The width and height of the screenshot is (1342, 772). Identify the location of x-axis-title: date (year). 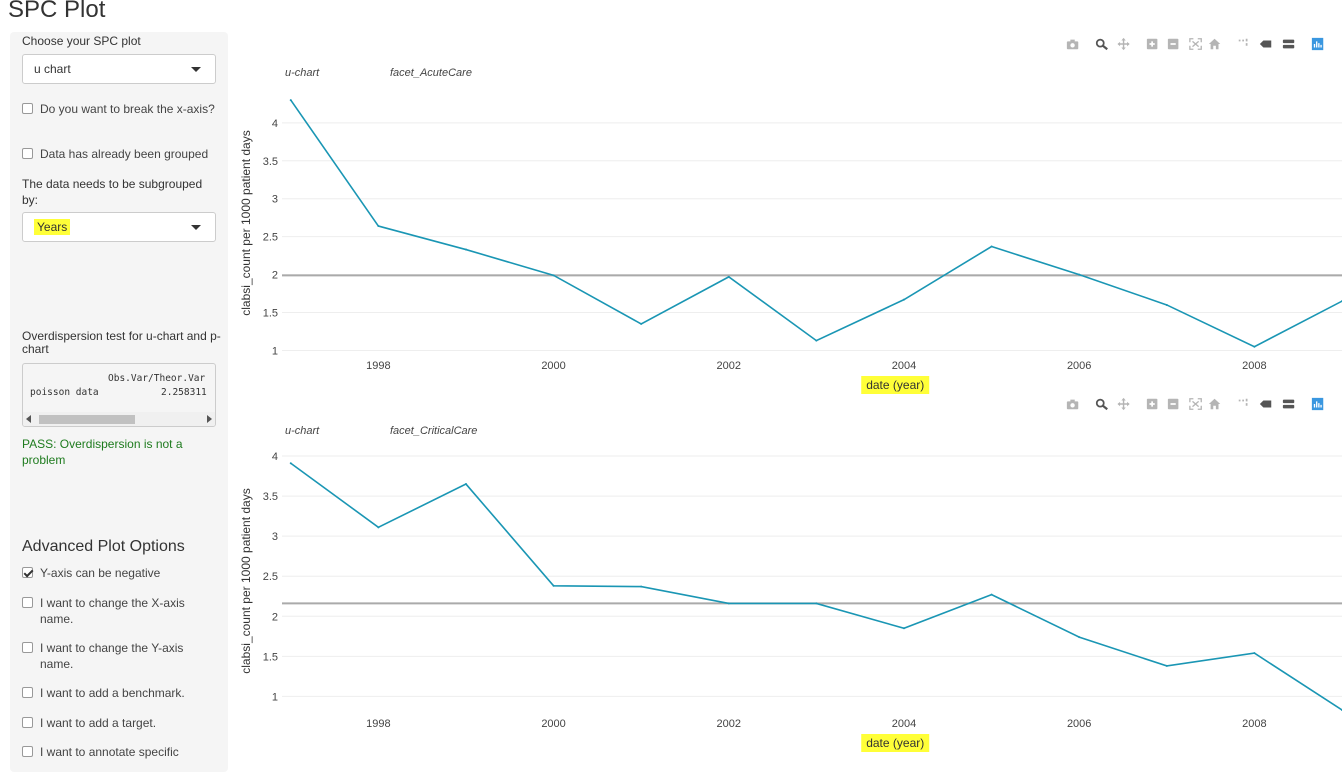
(895, 743).